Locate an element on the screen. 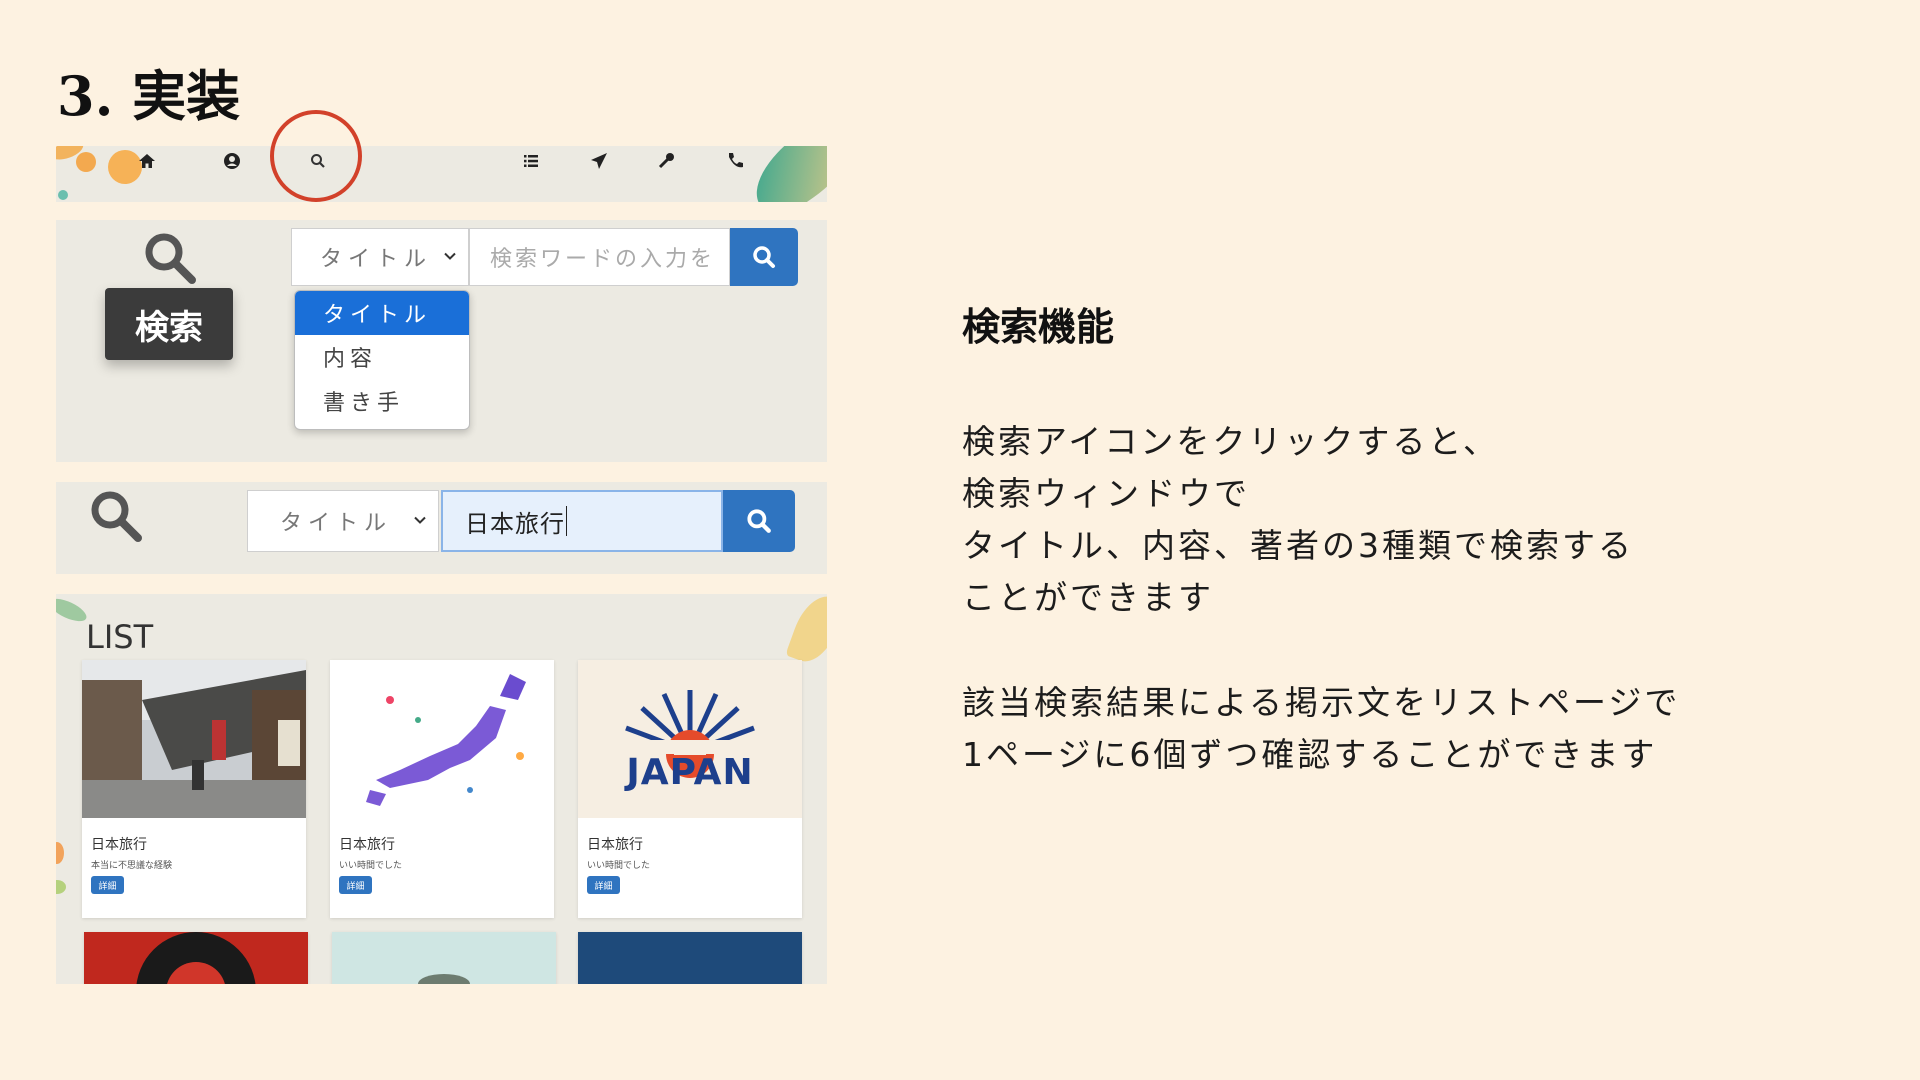 This screenshot has width=1920, height=1080. search-window-filled: タイトル 日本旅行 is located at coordinates (441, 528).